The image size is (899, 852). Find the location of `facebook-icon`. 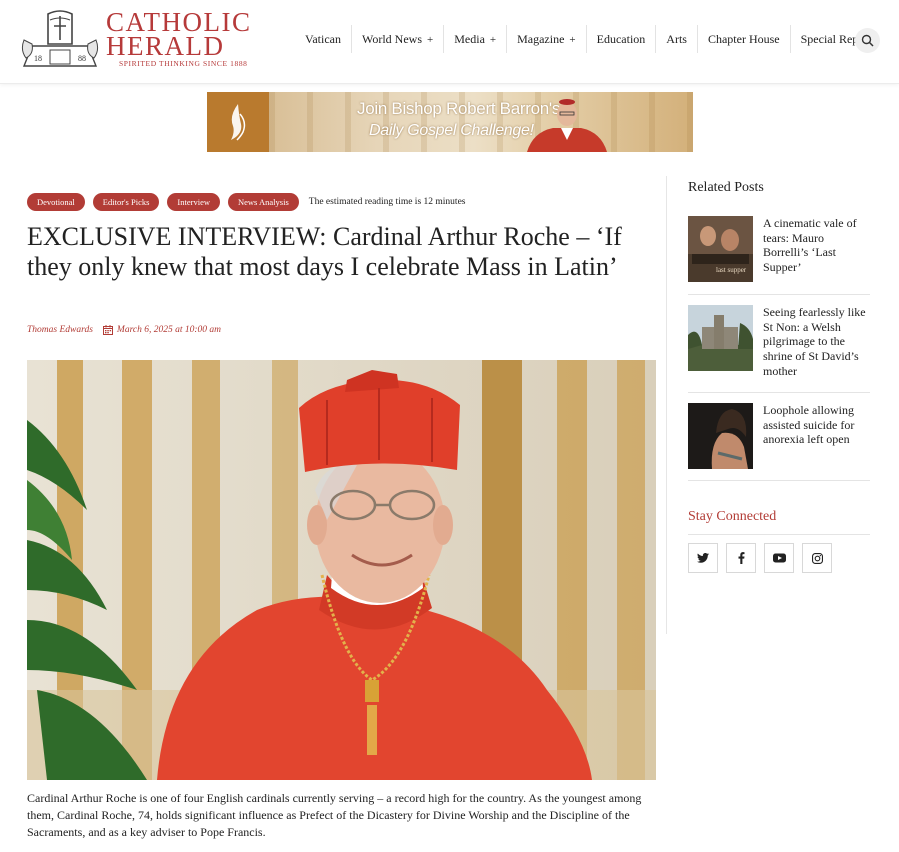

facebook-icon is located at coordinates (741, 558).